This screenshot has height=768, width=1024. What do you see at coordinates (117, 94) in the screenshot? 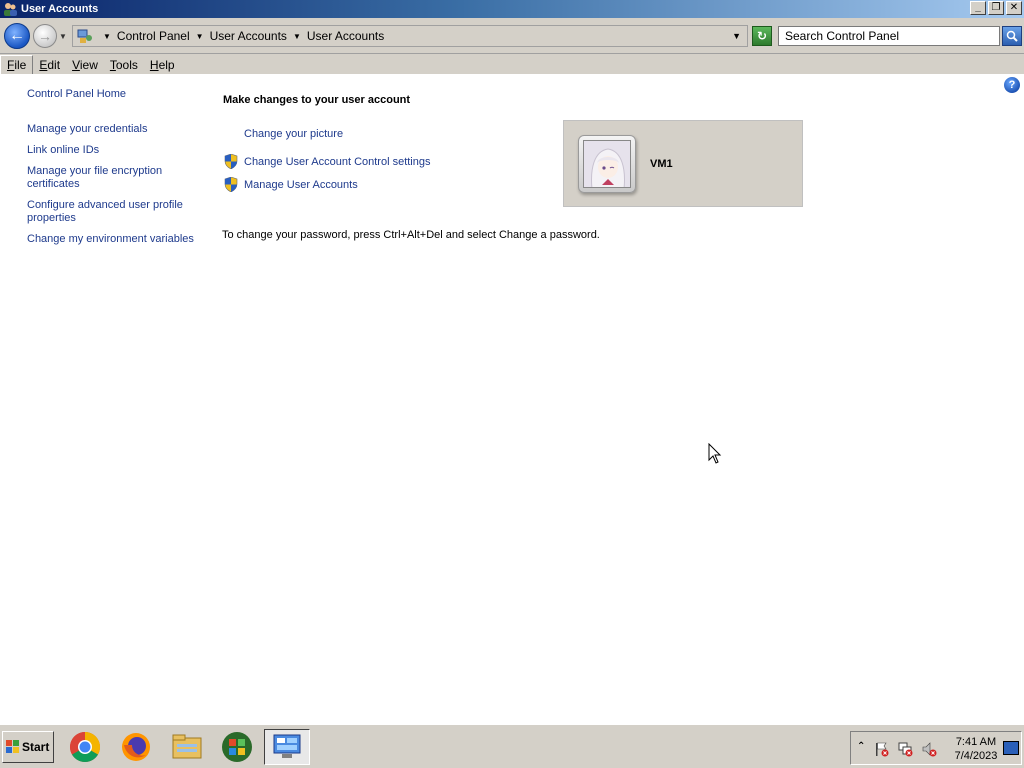
I see `nav-control-panel-home: Control Panel Home` at bounding box center [117, 94].